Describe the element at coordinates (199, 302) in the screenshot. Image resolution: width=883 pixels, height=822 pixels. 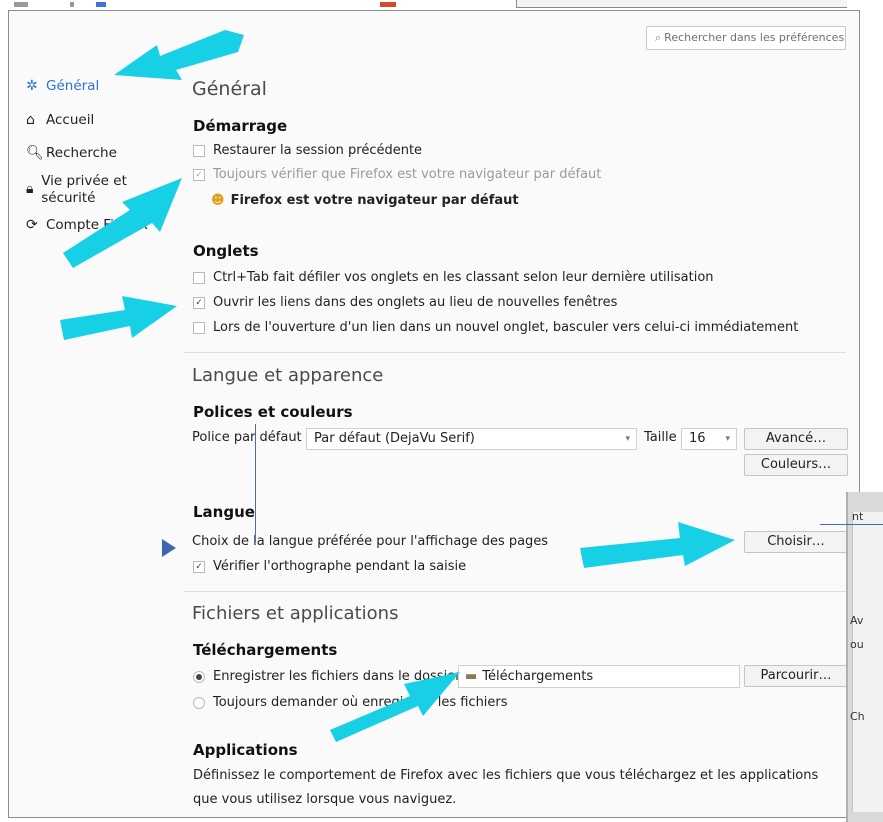
I see `open-links-tabs-checkbox: ✓` at that location.